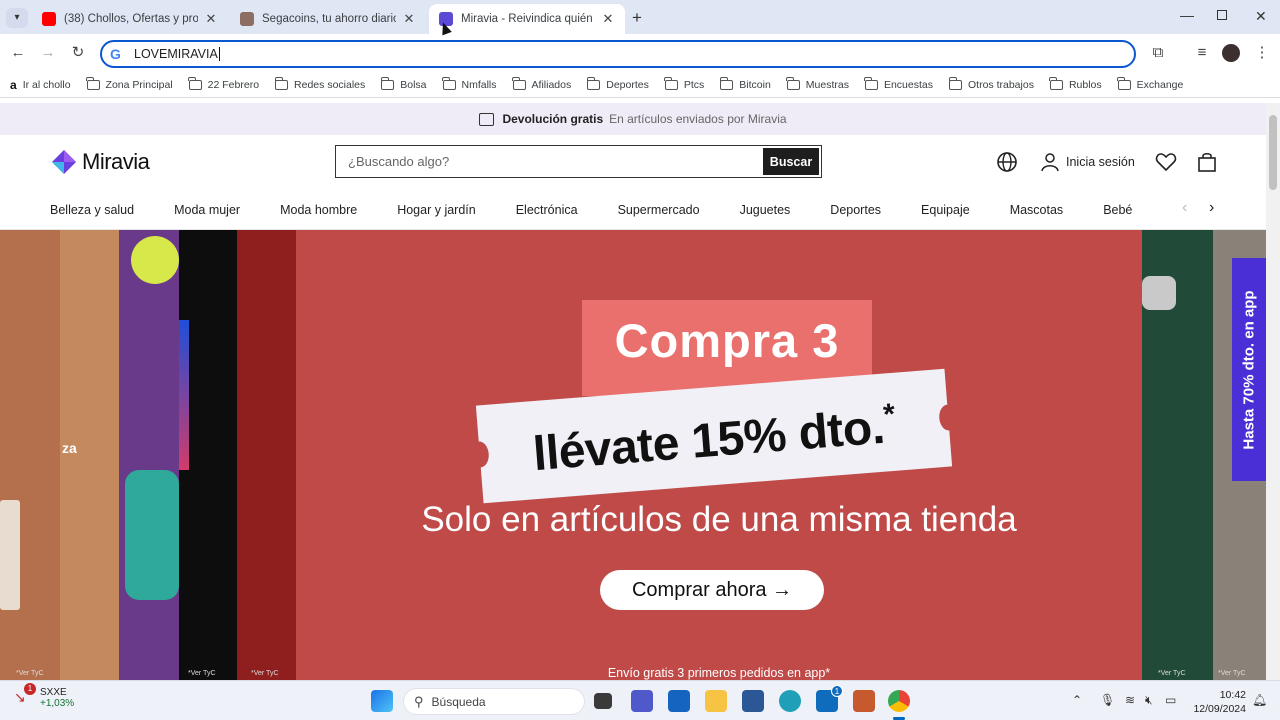 Image resolution: width=1280 pixels, height=720 pixels. What do you see at coordinates (149, 455) in the screenshot?
I see `carousel-slide-sports` at bounding box center [149, 455].